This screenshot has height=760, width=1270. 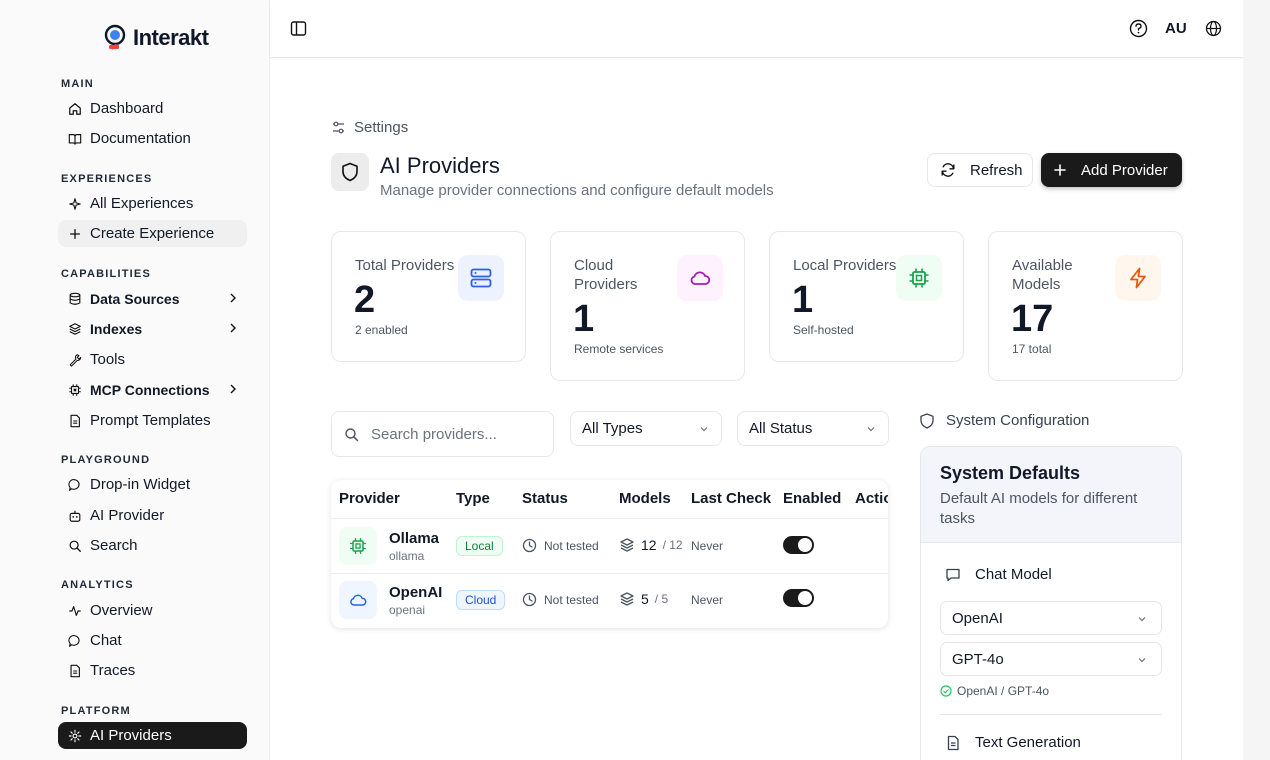 I want to click on message-icon, so click(x=74, y=484).